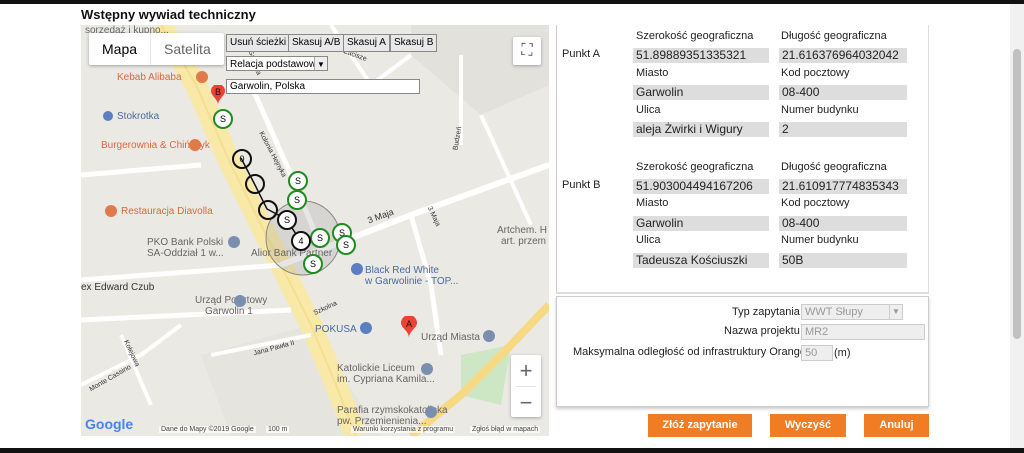  What do you see at coordinates (695, 167) in the screenshot?
I see `point-b-lat-label: Szerokość geograficzna` at bounding box center [695, 167].